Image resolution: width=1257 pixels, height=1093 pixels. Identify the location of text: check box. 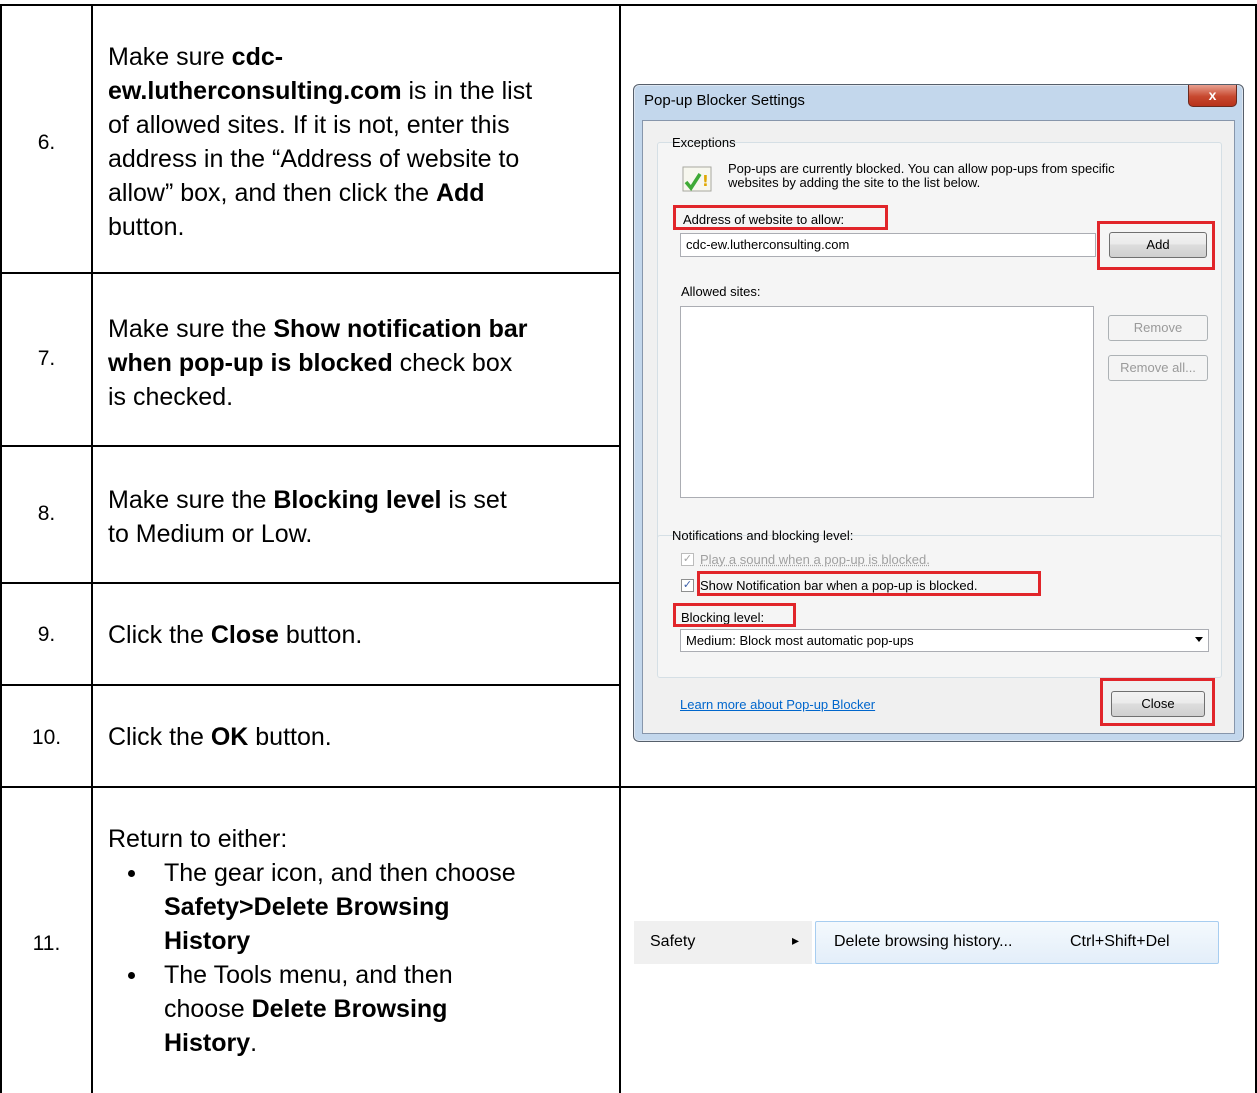
(452, 363).